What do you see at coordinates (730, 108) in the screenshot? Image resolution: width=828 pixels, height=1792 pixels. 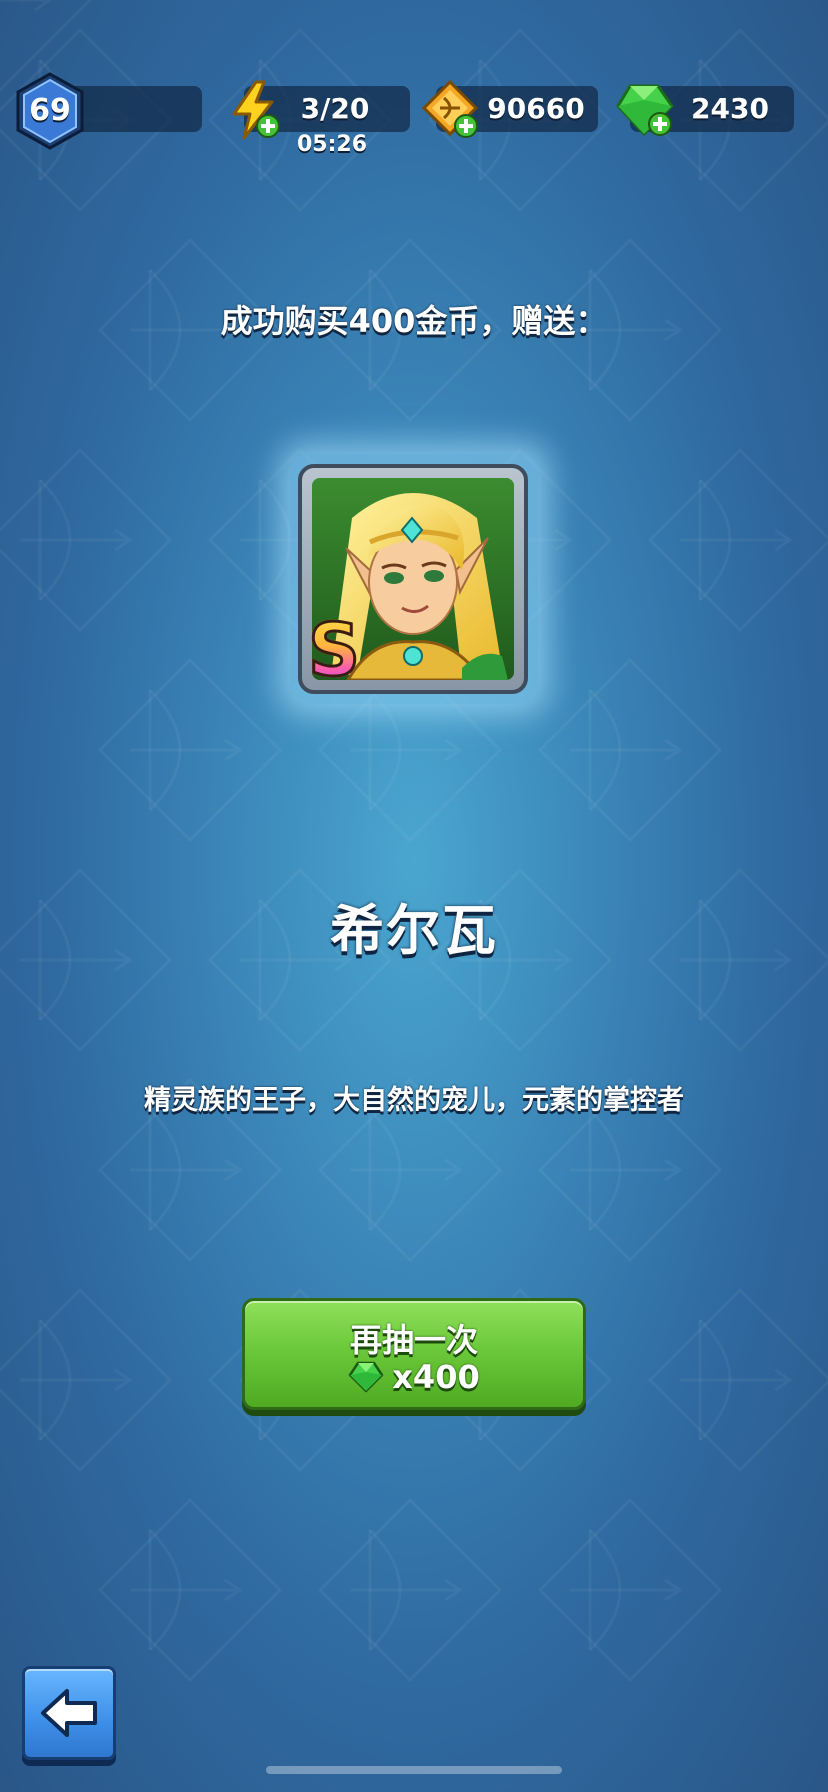 I see `gem-count: 2430` at bounding box center [730, 108].